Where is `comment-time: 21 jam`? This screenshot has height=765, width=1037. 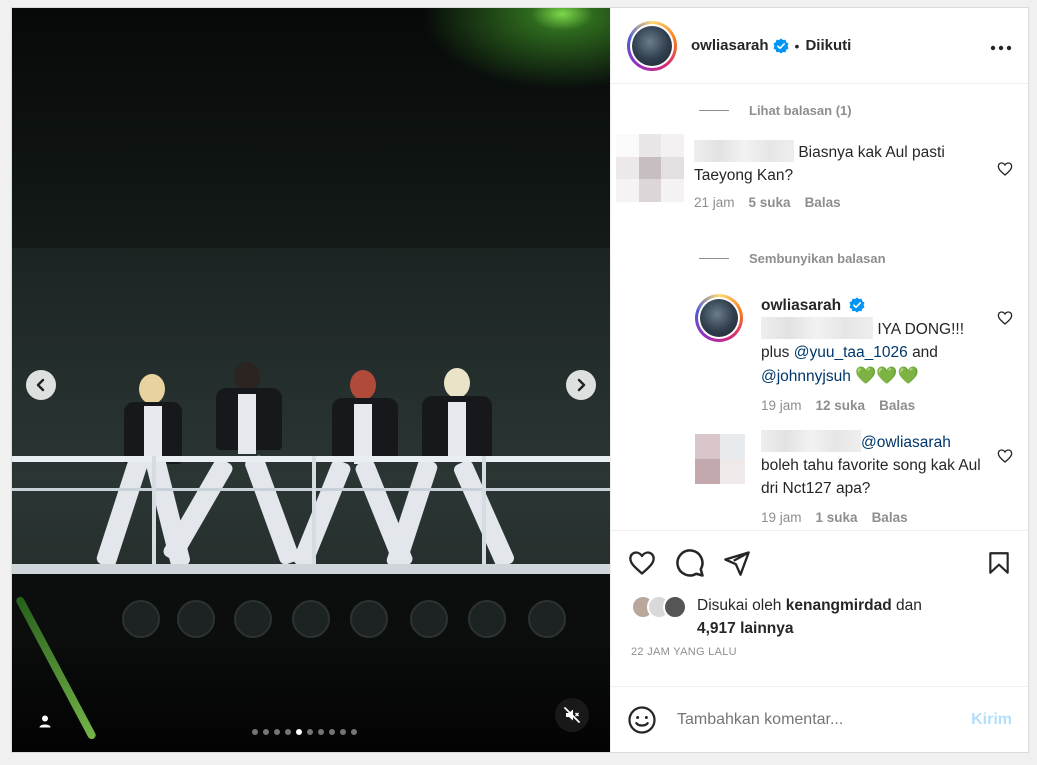
comment-time: 21 jam is located at coordinates (714, 202).